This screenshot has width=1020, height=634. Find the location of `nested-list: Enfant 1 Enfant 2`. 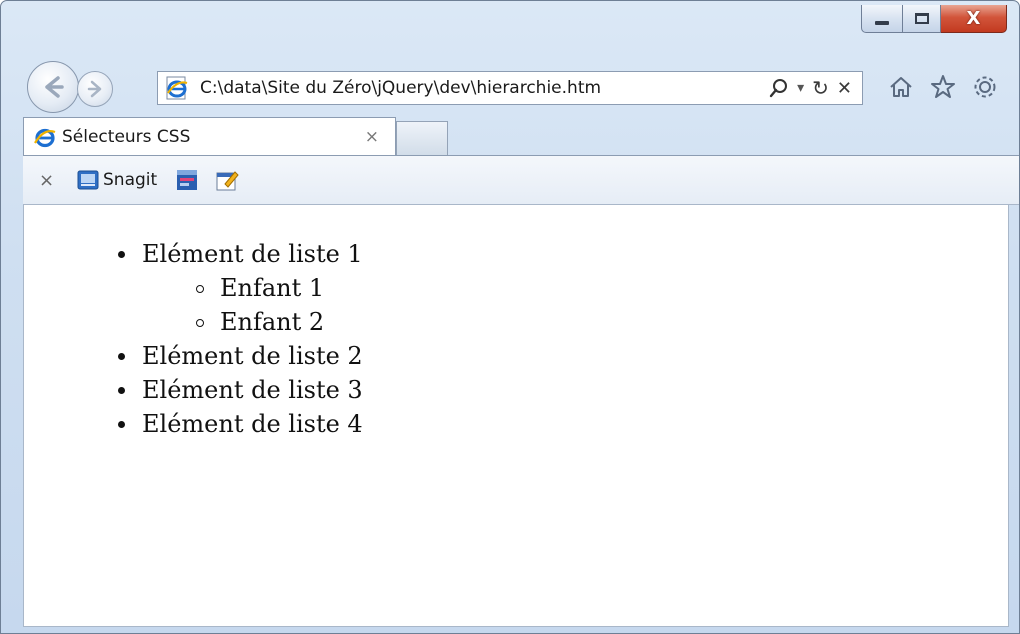

nested-list: Enfant 1 Enfant 2 is located at coordinates (278, 305).